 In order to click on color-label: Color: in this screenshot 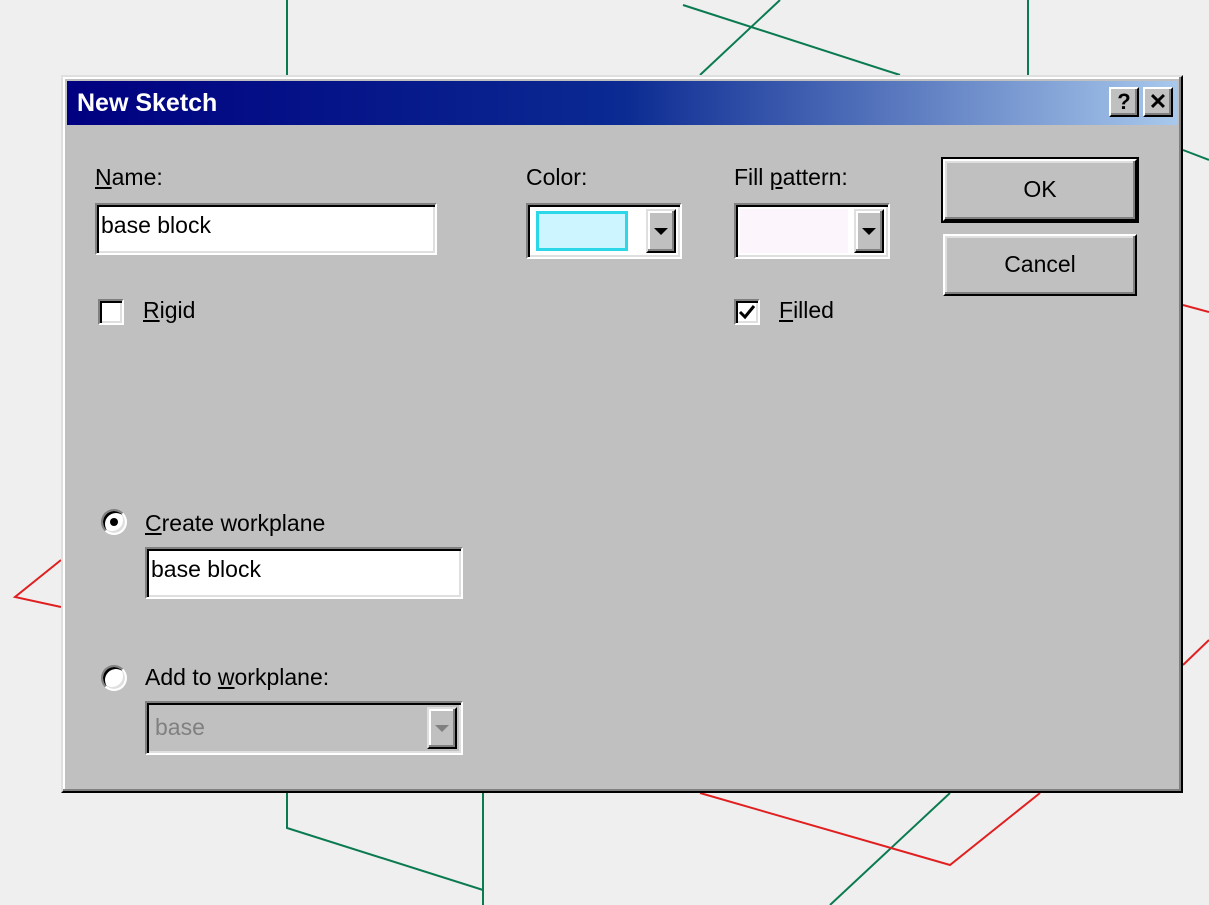, I will do `click(557, 177)`.